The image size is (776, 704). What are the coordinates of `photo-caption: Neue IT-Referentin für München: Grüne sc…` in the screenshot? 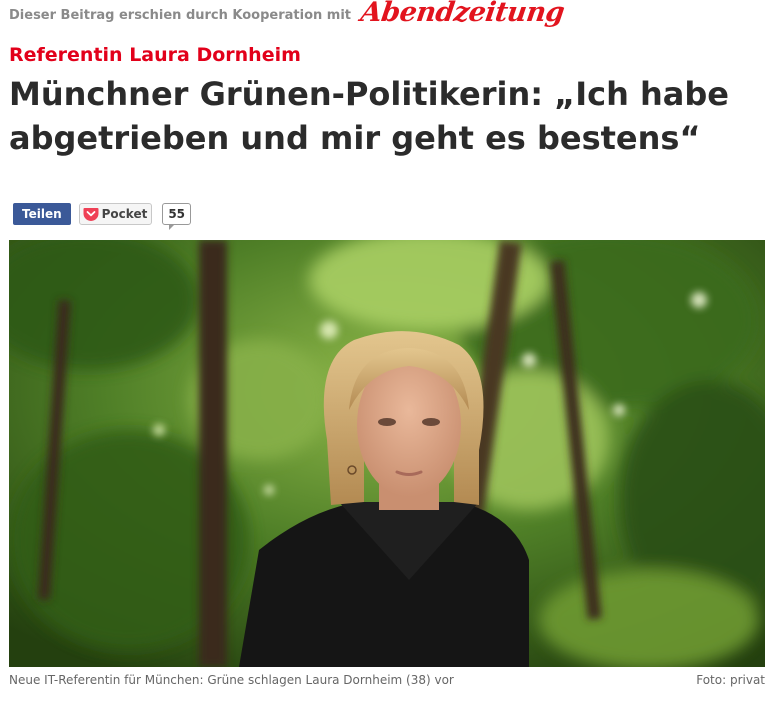 It's located at (231, 680).